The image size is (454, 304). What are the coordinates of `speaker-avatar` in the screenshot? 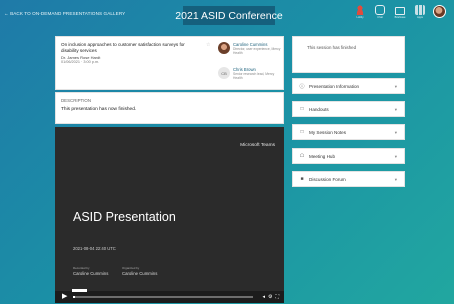 It's located at (224, 48).